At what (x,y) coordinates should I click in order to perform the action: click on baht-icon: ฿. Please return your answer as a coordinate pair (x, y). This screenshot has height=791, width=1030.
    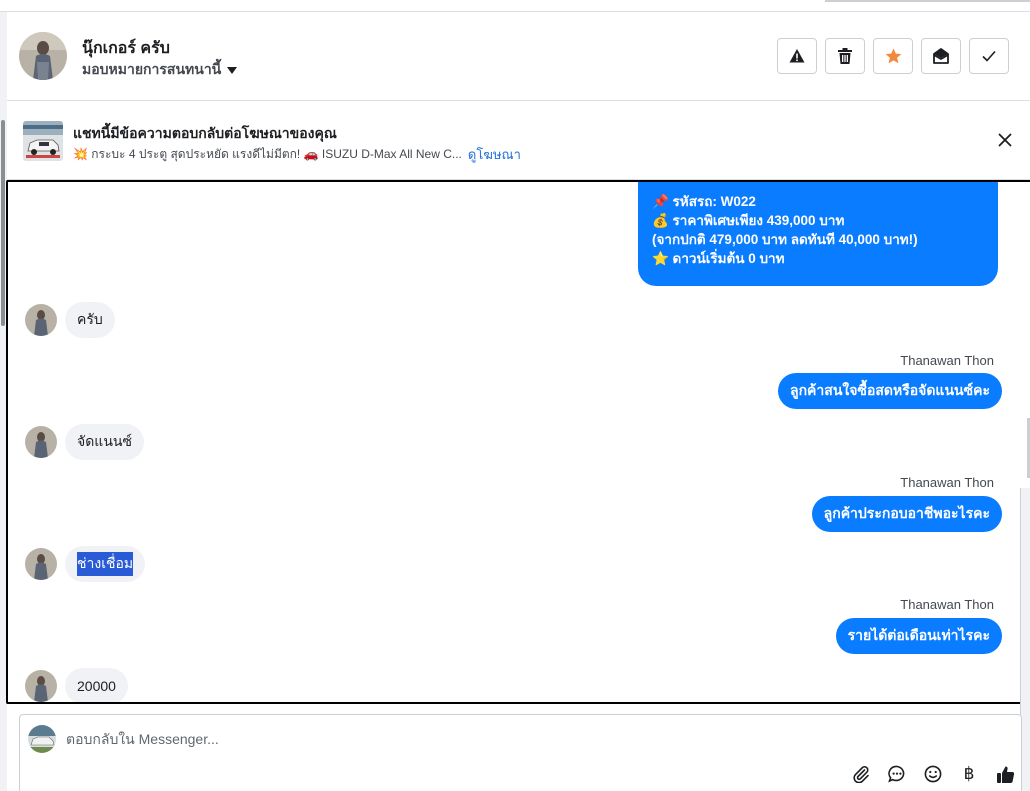
    Looking at the image, I should click on (969, 773).